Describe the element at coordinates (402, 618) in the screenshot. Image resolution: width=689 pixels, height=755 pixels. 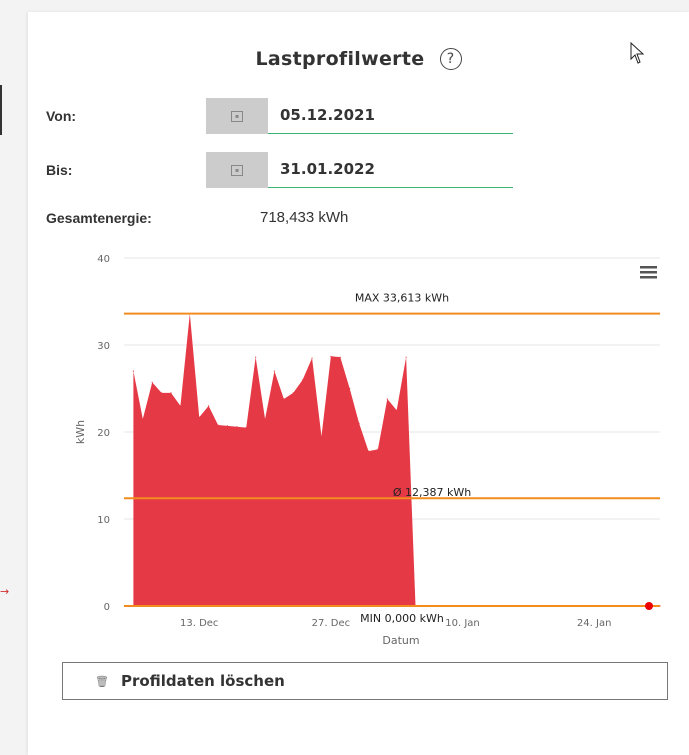
I see `reference-line-label: MIN 0,000 kWh` at that location.